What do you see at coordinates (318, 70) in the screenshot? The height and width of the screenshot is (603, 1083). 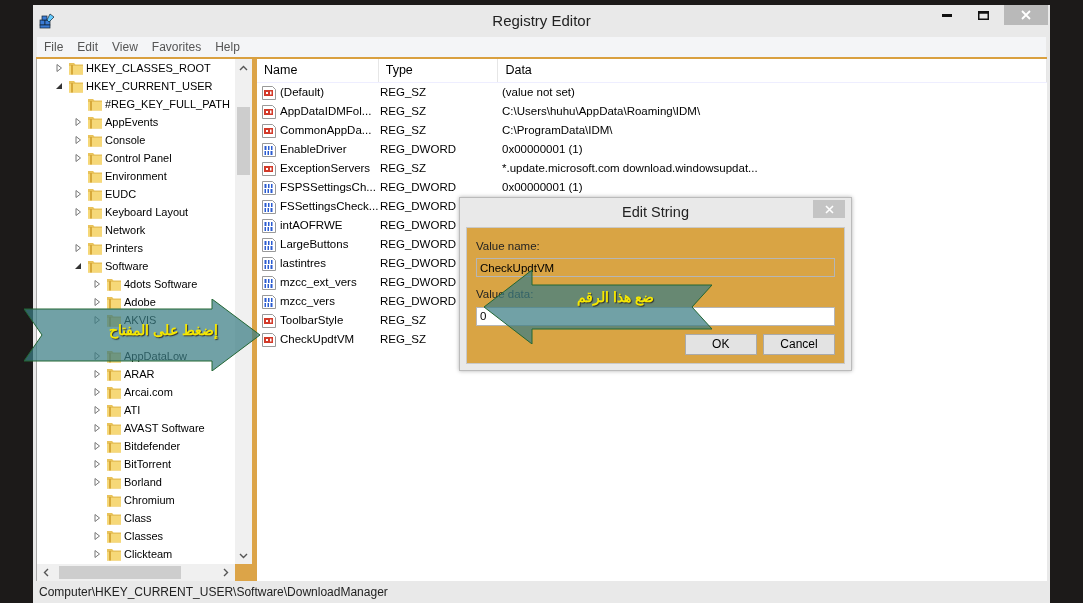 I see `column-header: Name` at bounding box center [318, 70].